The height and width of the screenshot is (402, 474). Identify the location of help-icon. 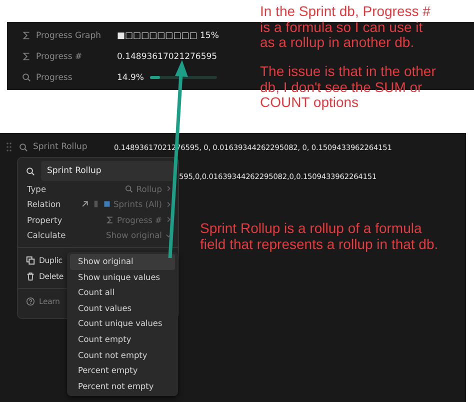
(30, 301).